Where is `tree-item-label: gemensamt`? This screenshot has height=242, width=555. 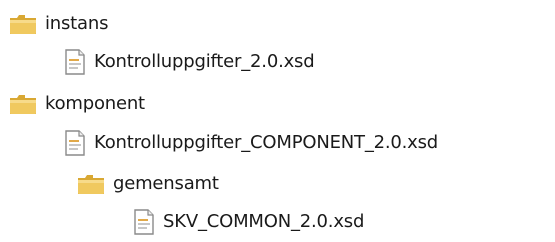 tree-item-label: gemensamt is located at coordinates (166, 183).